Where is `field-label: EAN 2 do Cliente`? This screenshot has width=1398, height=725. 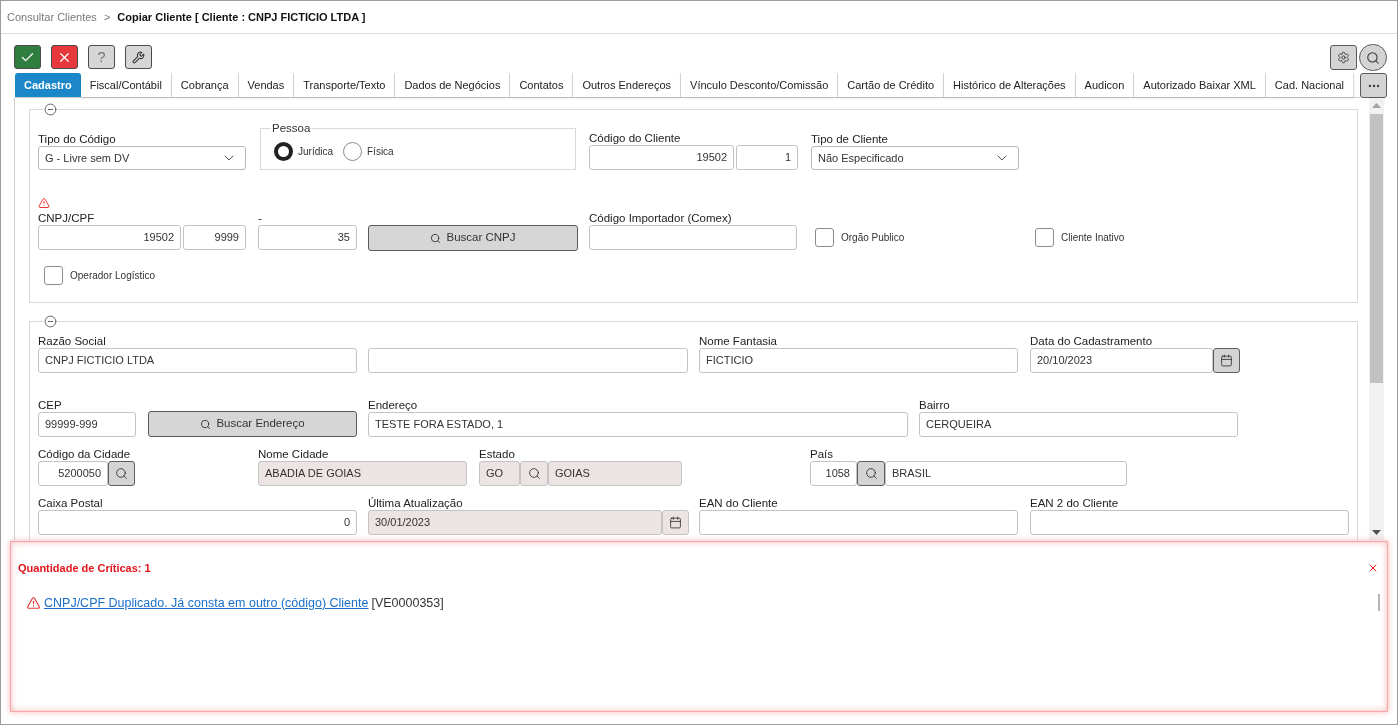 field-label: EAN 2 do Cliente is located at coordinates (1074, 503).